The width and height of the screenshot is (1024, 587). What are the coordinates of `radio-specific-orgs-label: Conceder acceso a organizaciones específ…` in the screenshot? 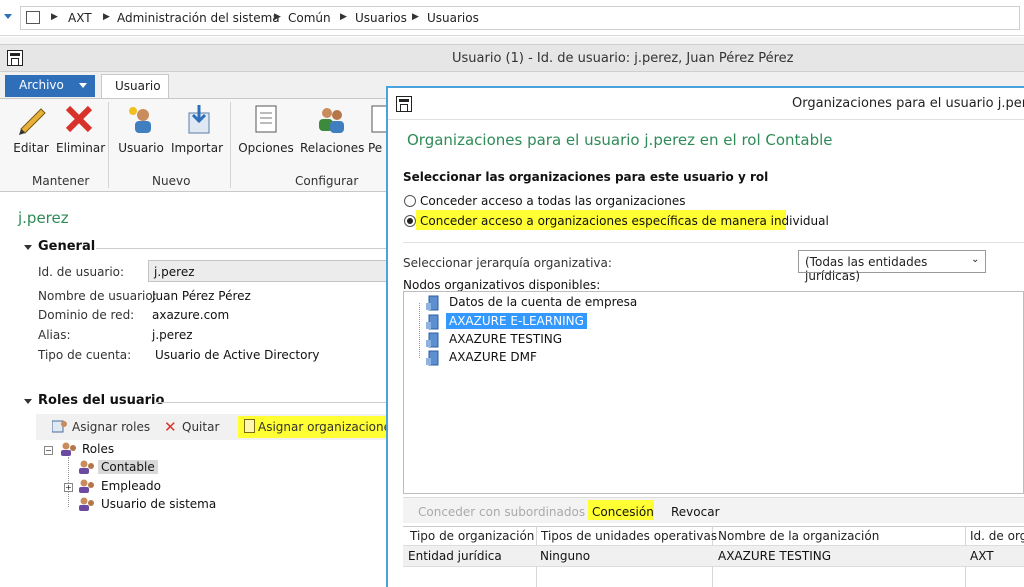 It's located at (624, 221).